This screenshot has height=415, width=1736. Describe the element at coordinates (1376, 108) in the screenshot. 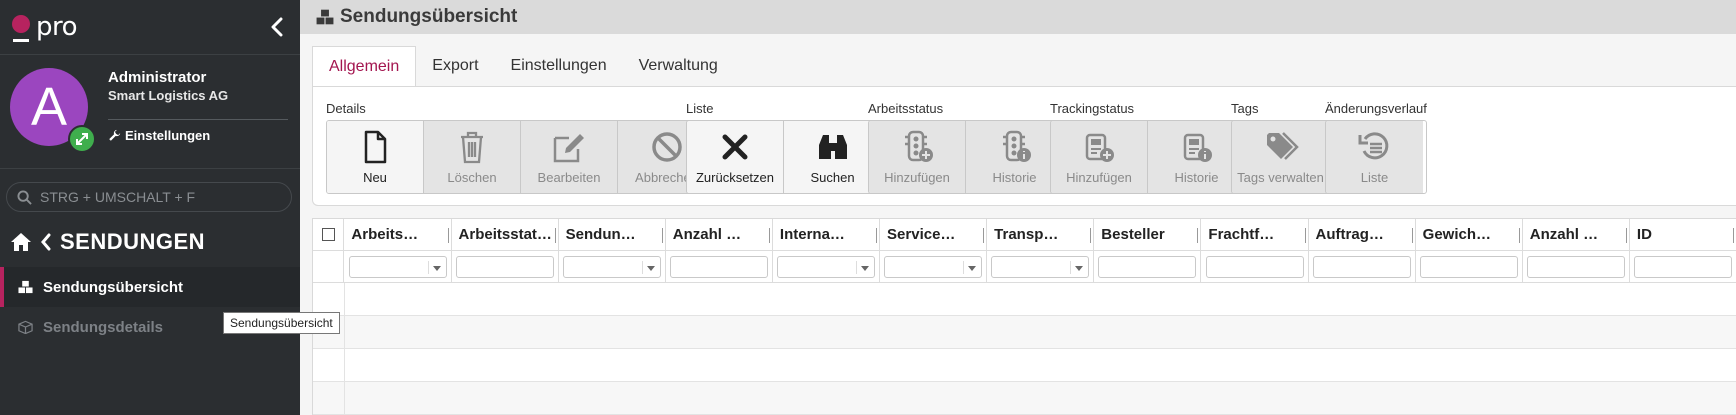

I see `group-label: Änderungsverlauf` at that location.